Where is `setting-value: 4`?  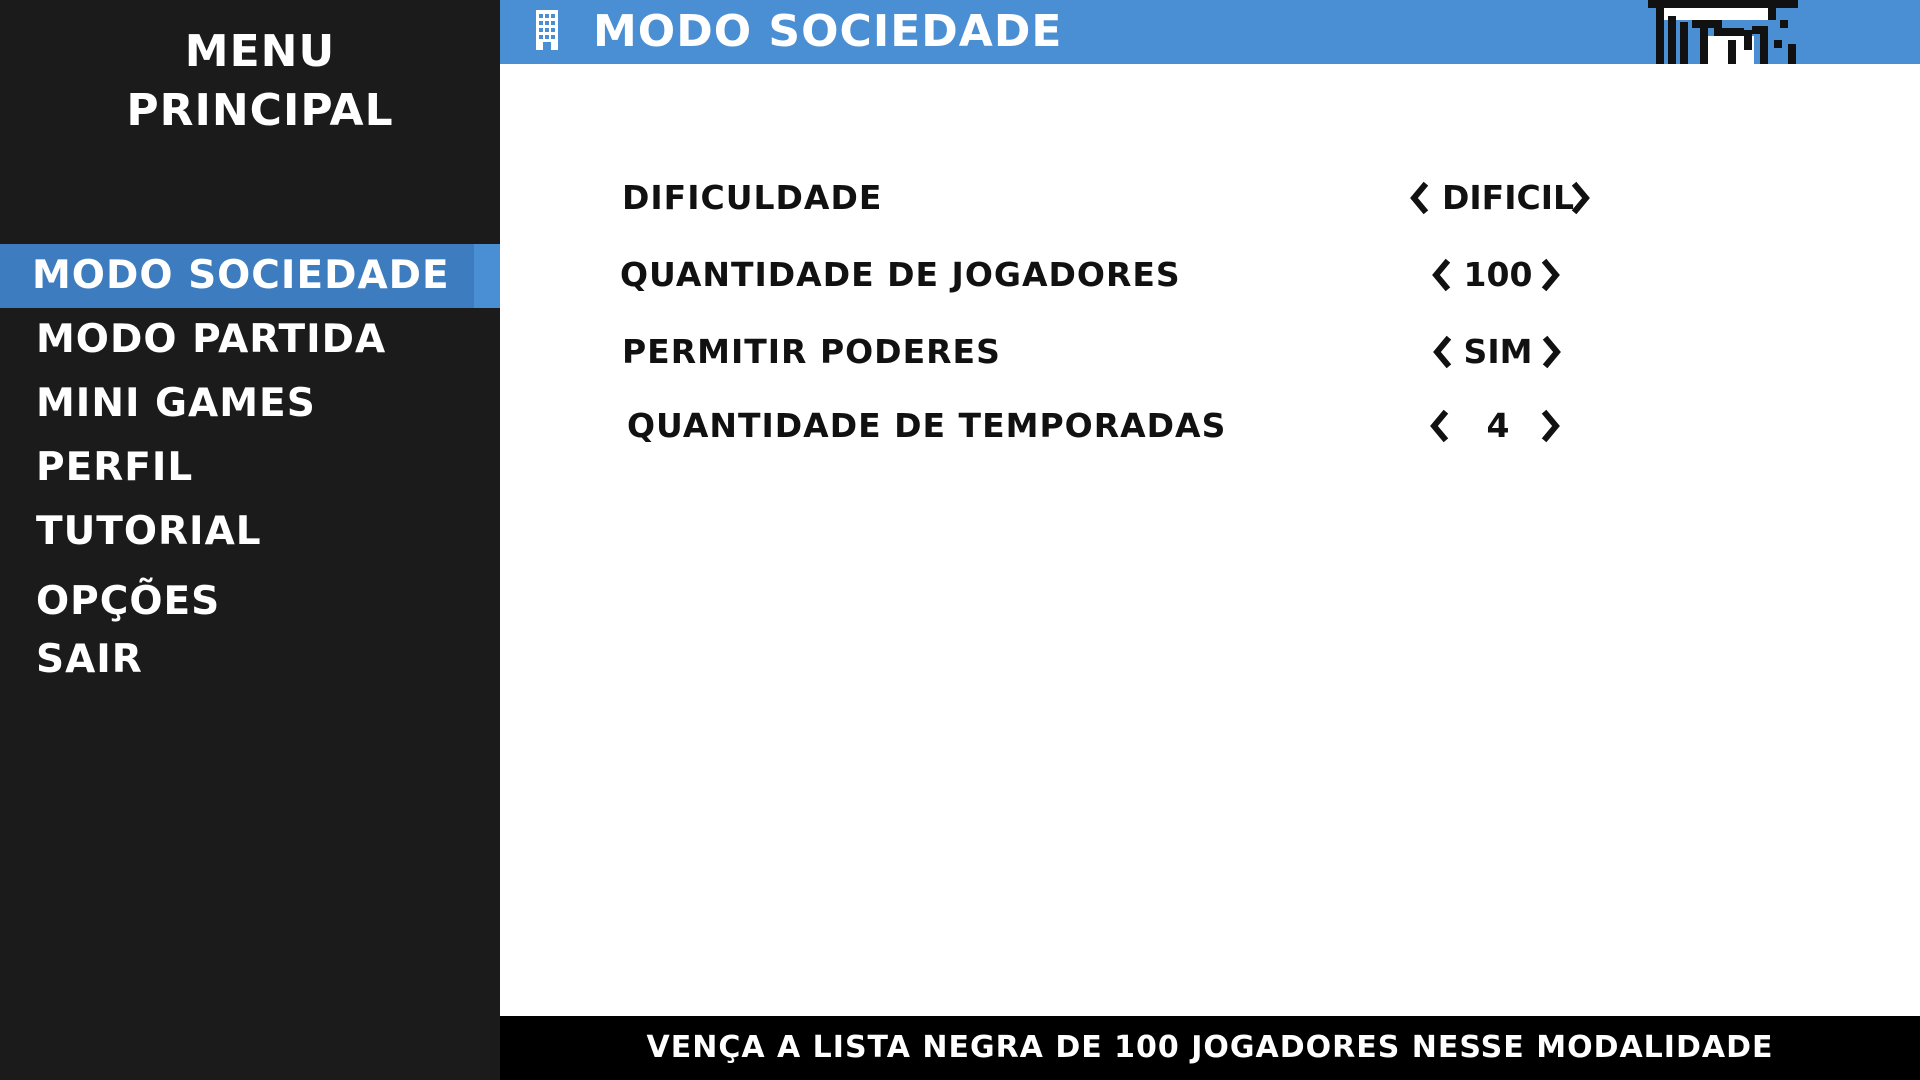
setting-value: 4 is located at coordinates (1498, 425).